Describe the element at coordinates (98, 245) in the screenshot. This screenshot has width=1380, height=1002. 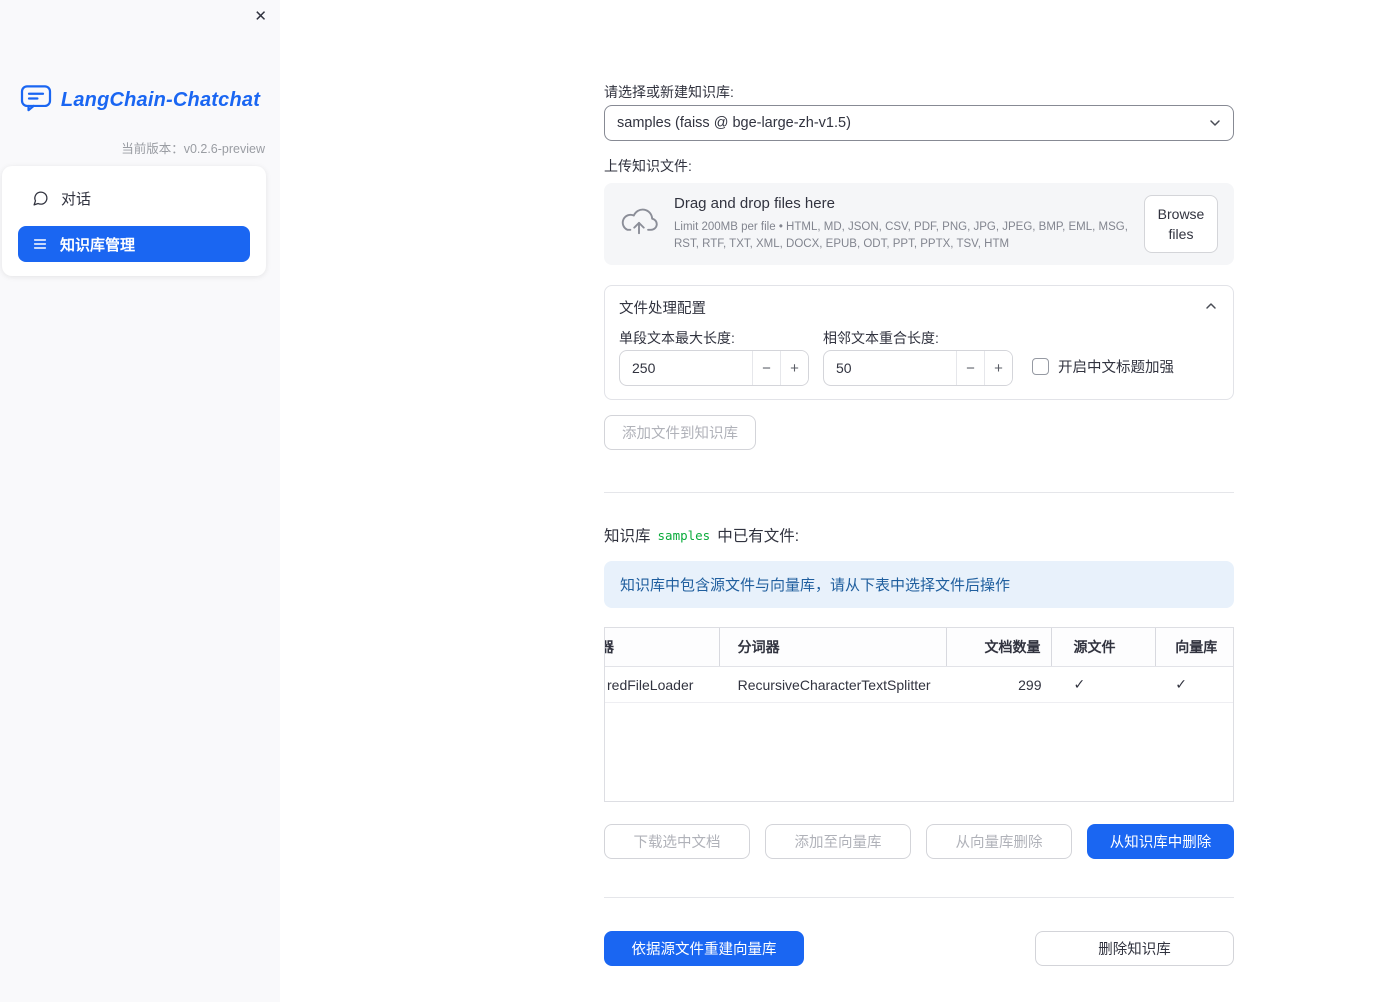
I see `nav-item-label: 知识库管理` at that location.